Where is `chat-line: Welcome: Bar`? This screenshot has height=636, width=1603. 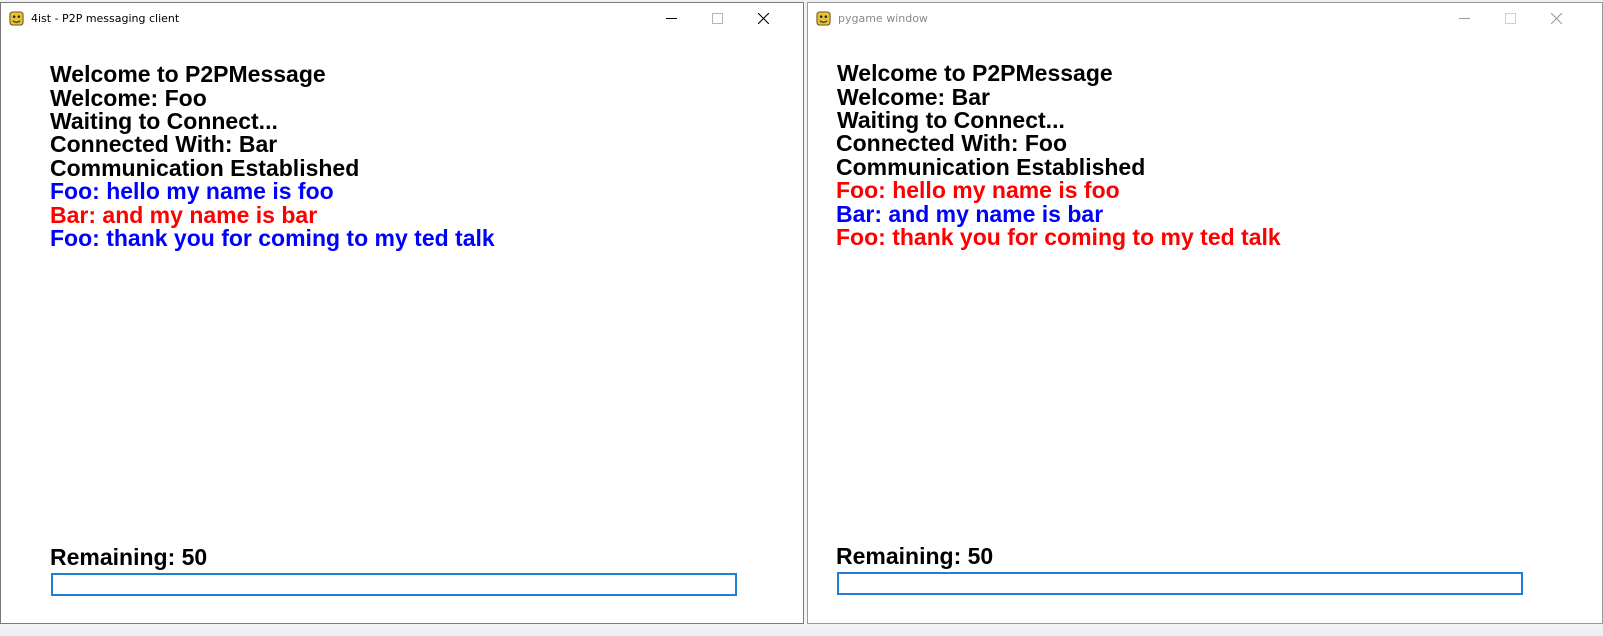 chat-line: Welcome: Bar is located at coordinates (913, 97).